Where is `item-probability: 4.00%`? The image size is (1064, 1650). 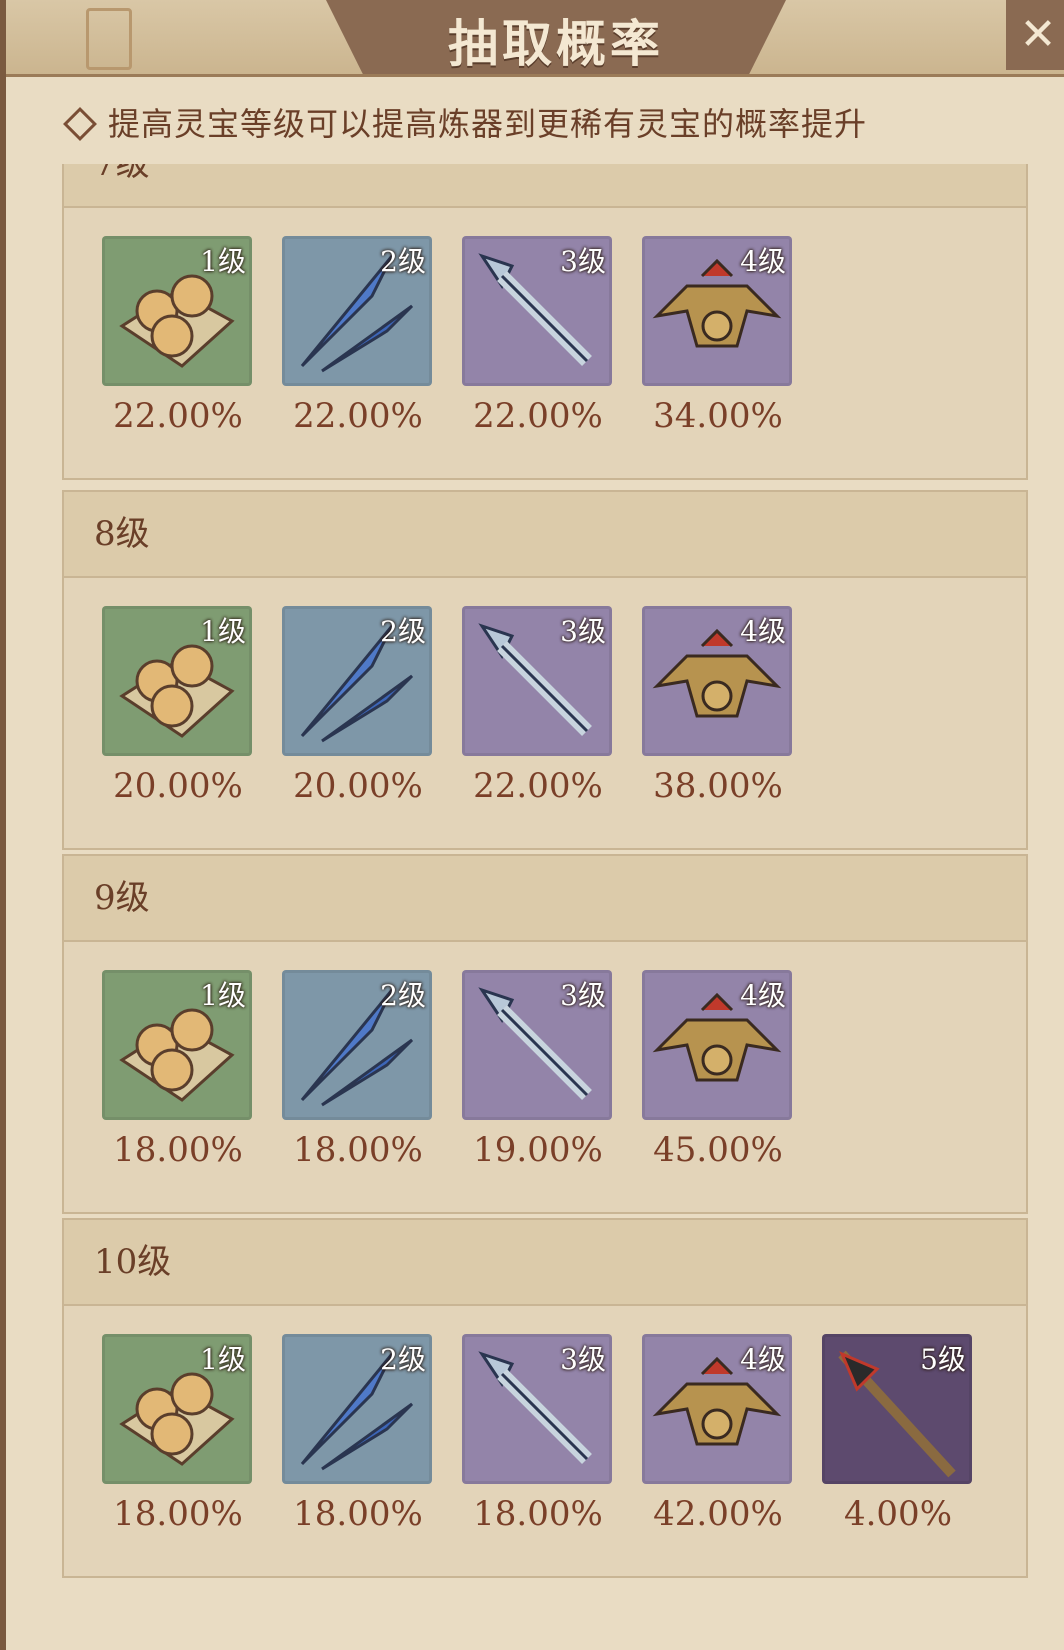
item-probability: 4.00% is located at coordinates (897, 1514).